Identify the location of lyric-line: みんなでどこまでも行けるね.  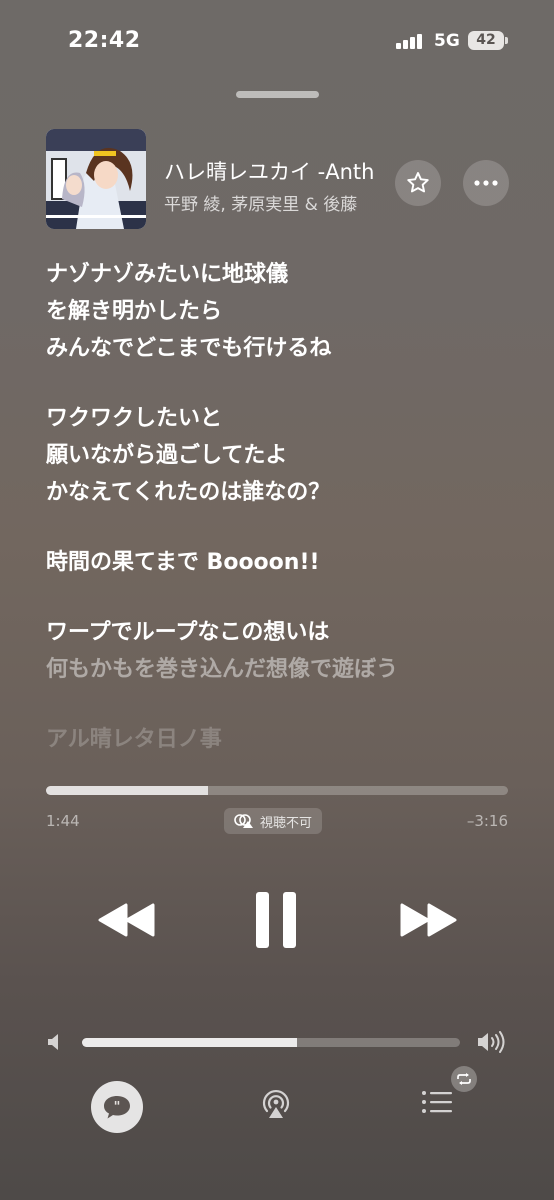
(281, 348).